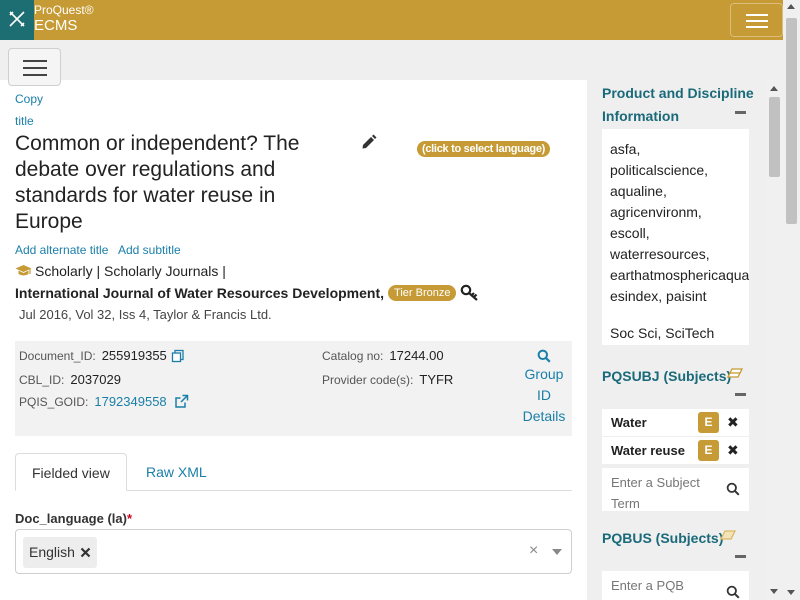 The width and height of the screenshot is (800, 600). What do you see at coordinates (655, 493) in the screenshot?
I see `pqsubj-placeholder: Enter a Subject Term` at bounding box center [655, 493].